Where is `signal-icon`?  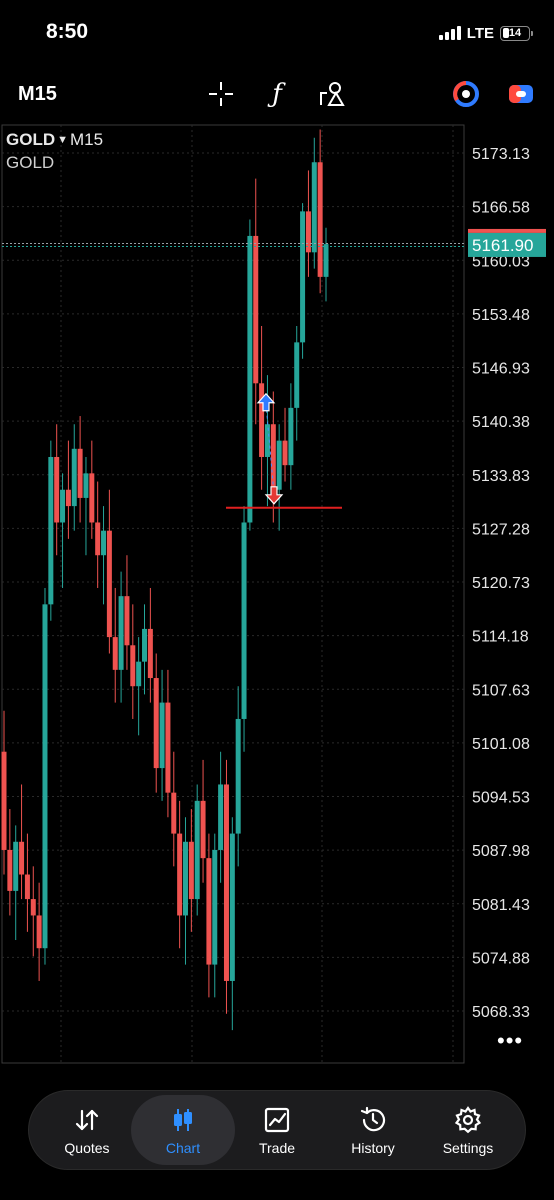 signal-icon is located at coordinates (466, 94).